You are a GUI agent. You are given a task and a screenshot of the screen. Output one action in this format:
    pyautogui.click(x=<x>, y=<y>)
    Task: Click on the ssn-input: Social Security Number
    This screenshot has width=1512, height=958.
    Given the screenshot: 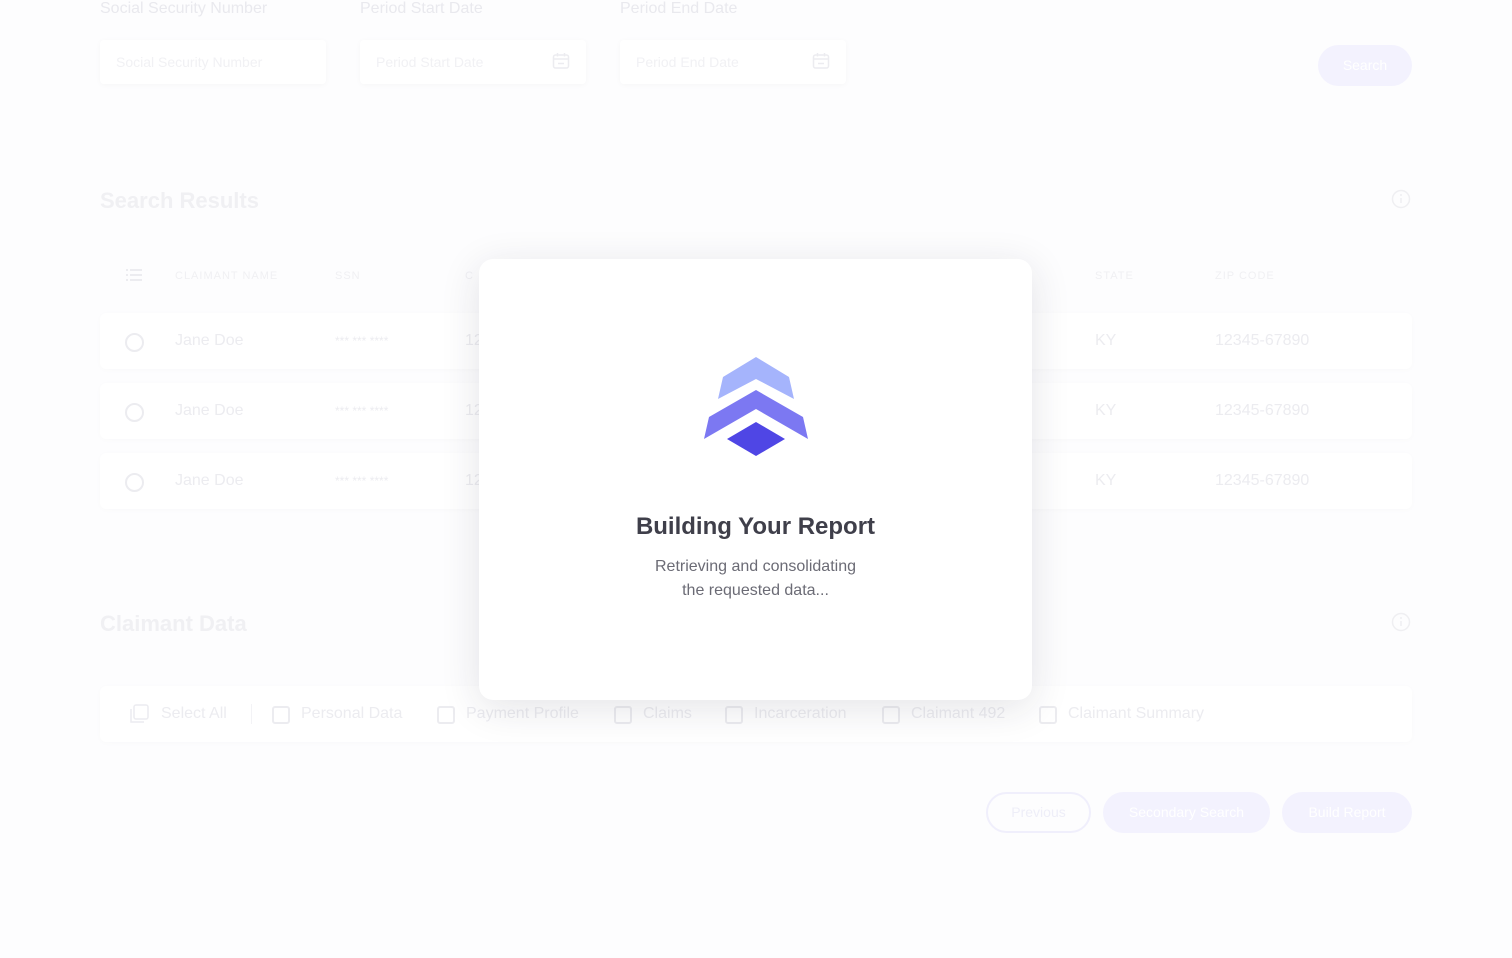 What is the action you would take?
    pyautogui.click(x=213, y=62)
    